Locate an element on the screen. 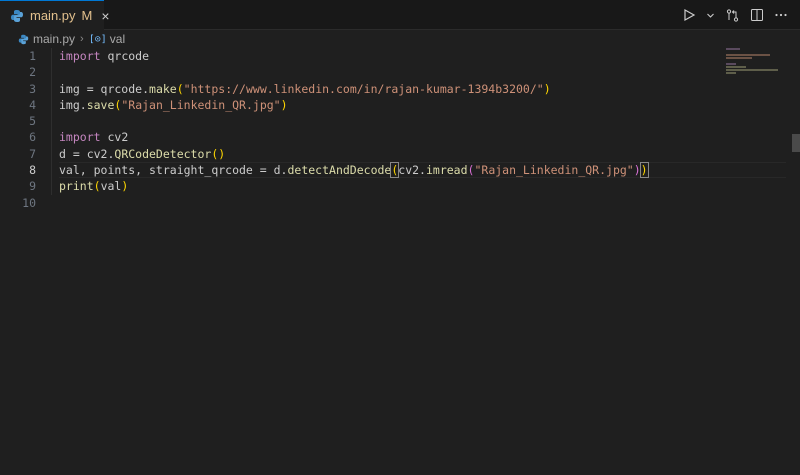 This screenshot has height=475, width=800. function-name: make is located at coordinates (163, 88).